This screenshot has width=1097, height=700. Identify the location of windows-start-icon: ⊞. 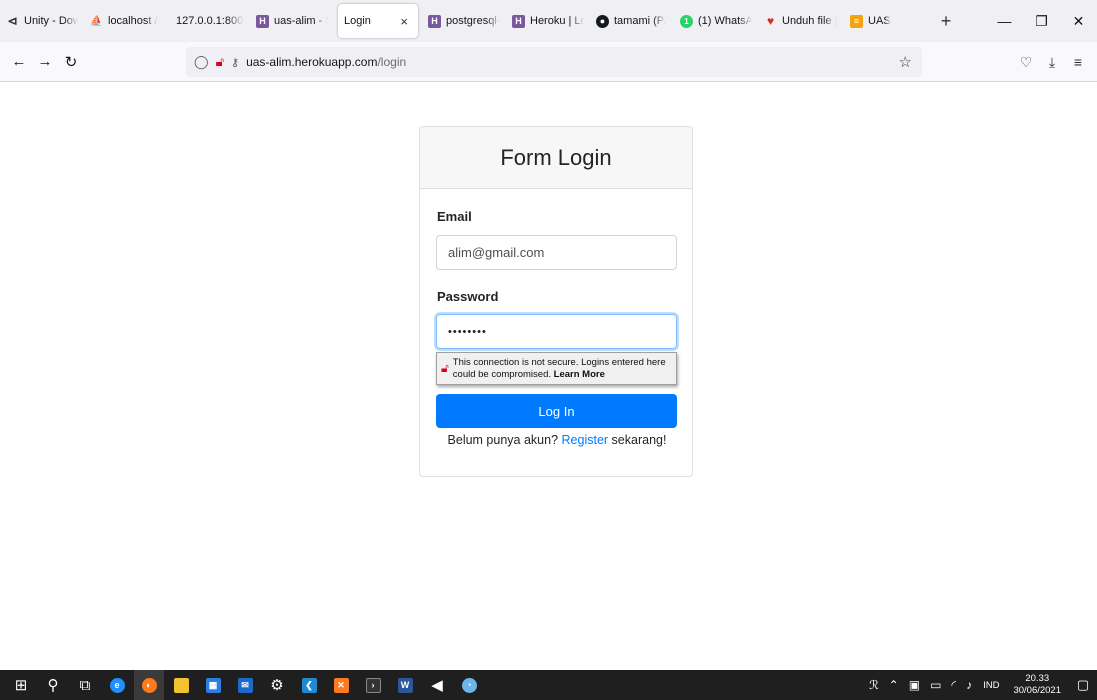
(21, 685).